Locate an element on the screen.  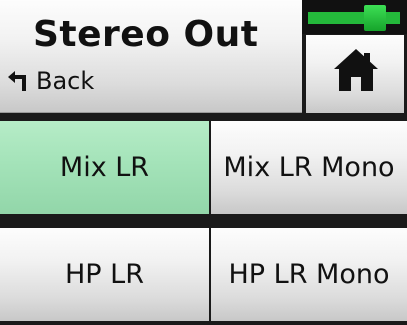
level-meter is located at coordinates (354, 17).